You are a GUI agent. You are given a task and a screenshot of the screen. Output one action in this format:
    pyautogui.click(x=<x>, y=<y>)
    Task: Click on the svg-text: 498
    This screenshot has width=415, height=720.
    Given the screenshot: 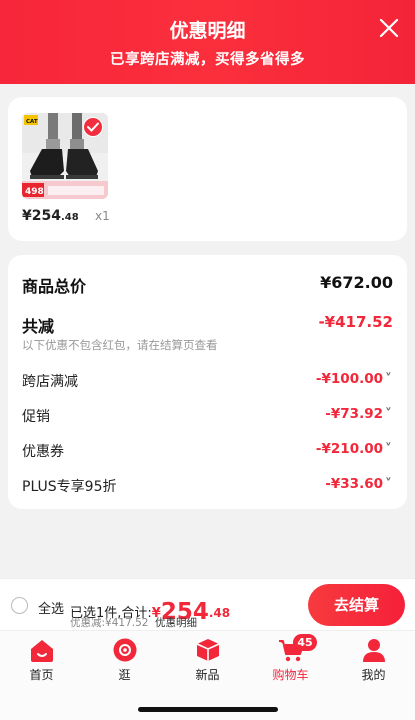 What is the action you would take?
    pyautogui.click(x=34, y=192)
    